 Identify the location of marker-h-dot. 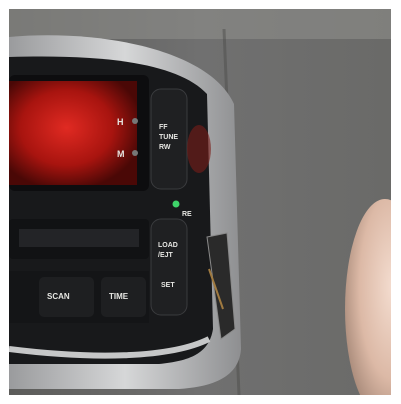
(135, 121).